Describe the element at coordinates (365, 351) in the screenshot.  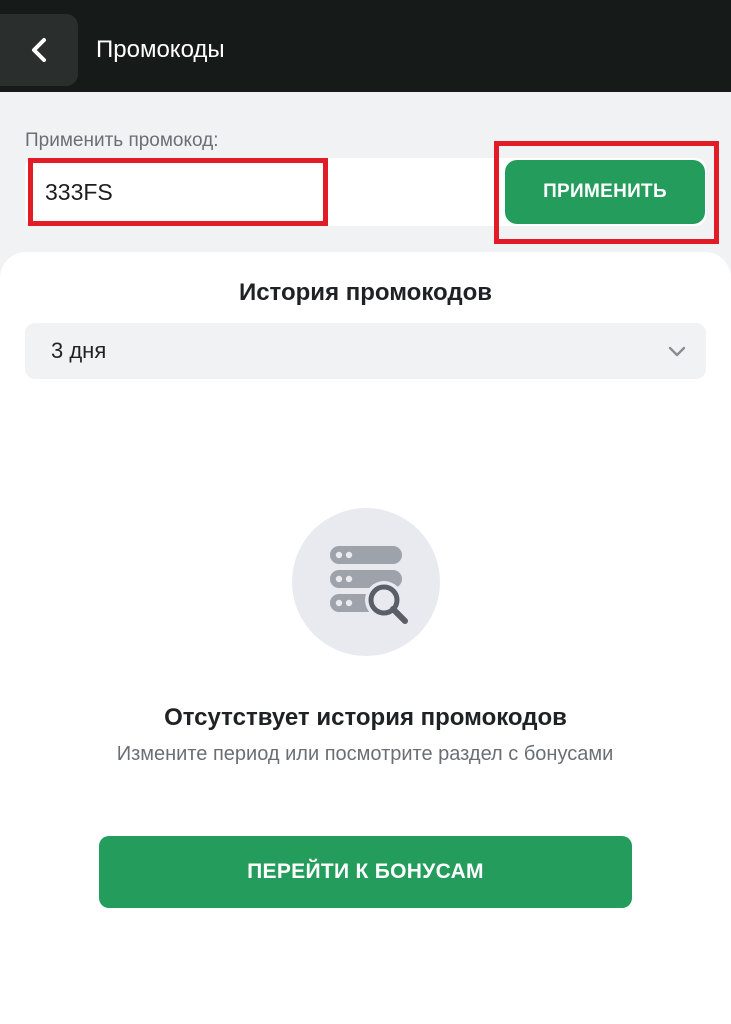
I see `period-dropdown: 3 дня` at that location.